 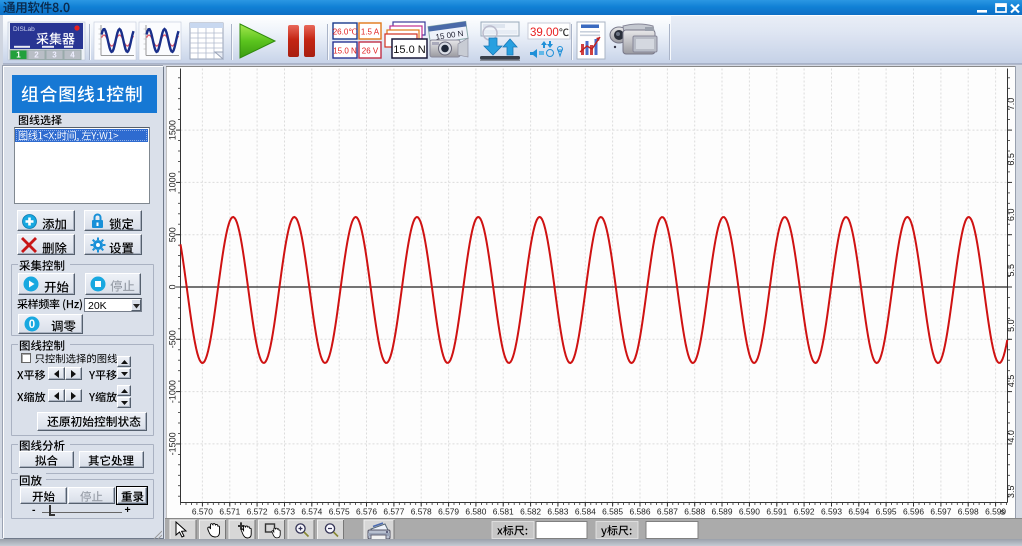 What do you see at coordinates (585, 511) in the screenshot?
I see `svg-text: 6.584` at bounding box center [585, 511].